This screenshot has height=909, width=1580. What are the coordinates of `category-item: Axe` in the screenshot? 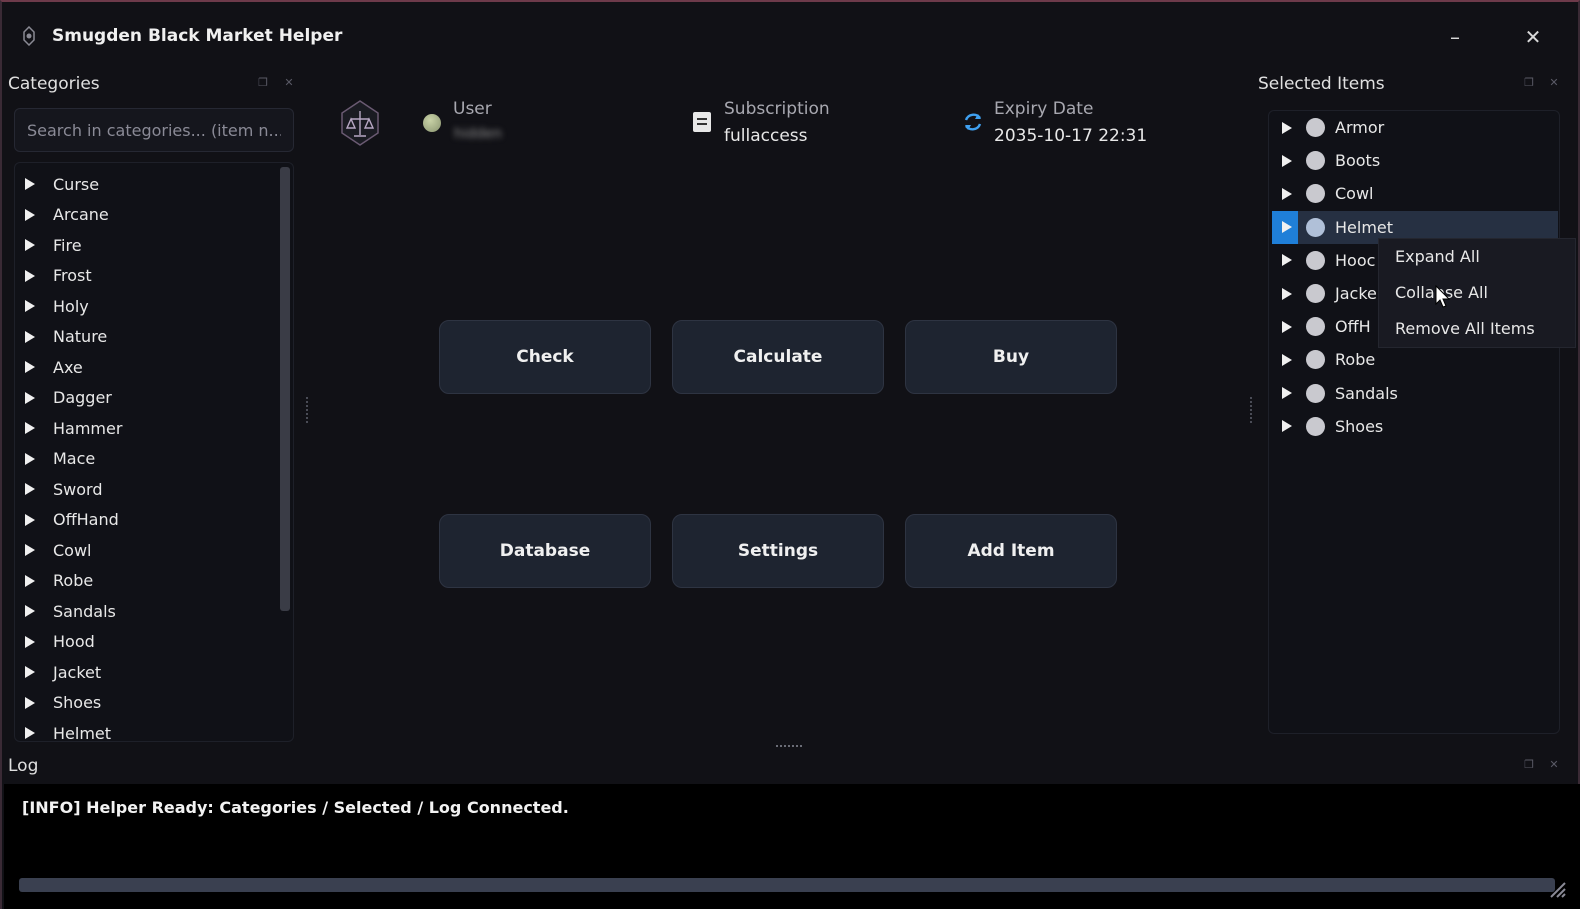 It's located at (146, 367).